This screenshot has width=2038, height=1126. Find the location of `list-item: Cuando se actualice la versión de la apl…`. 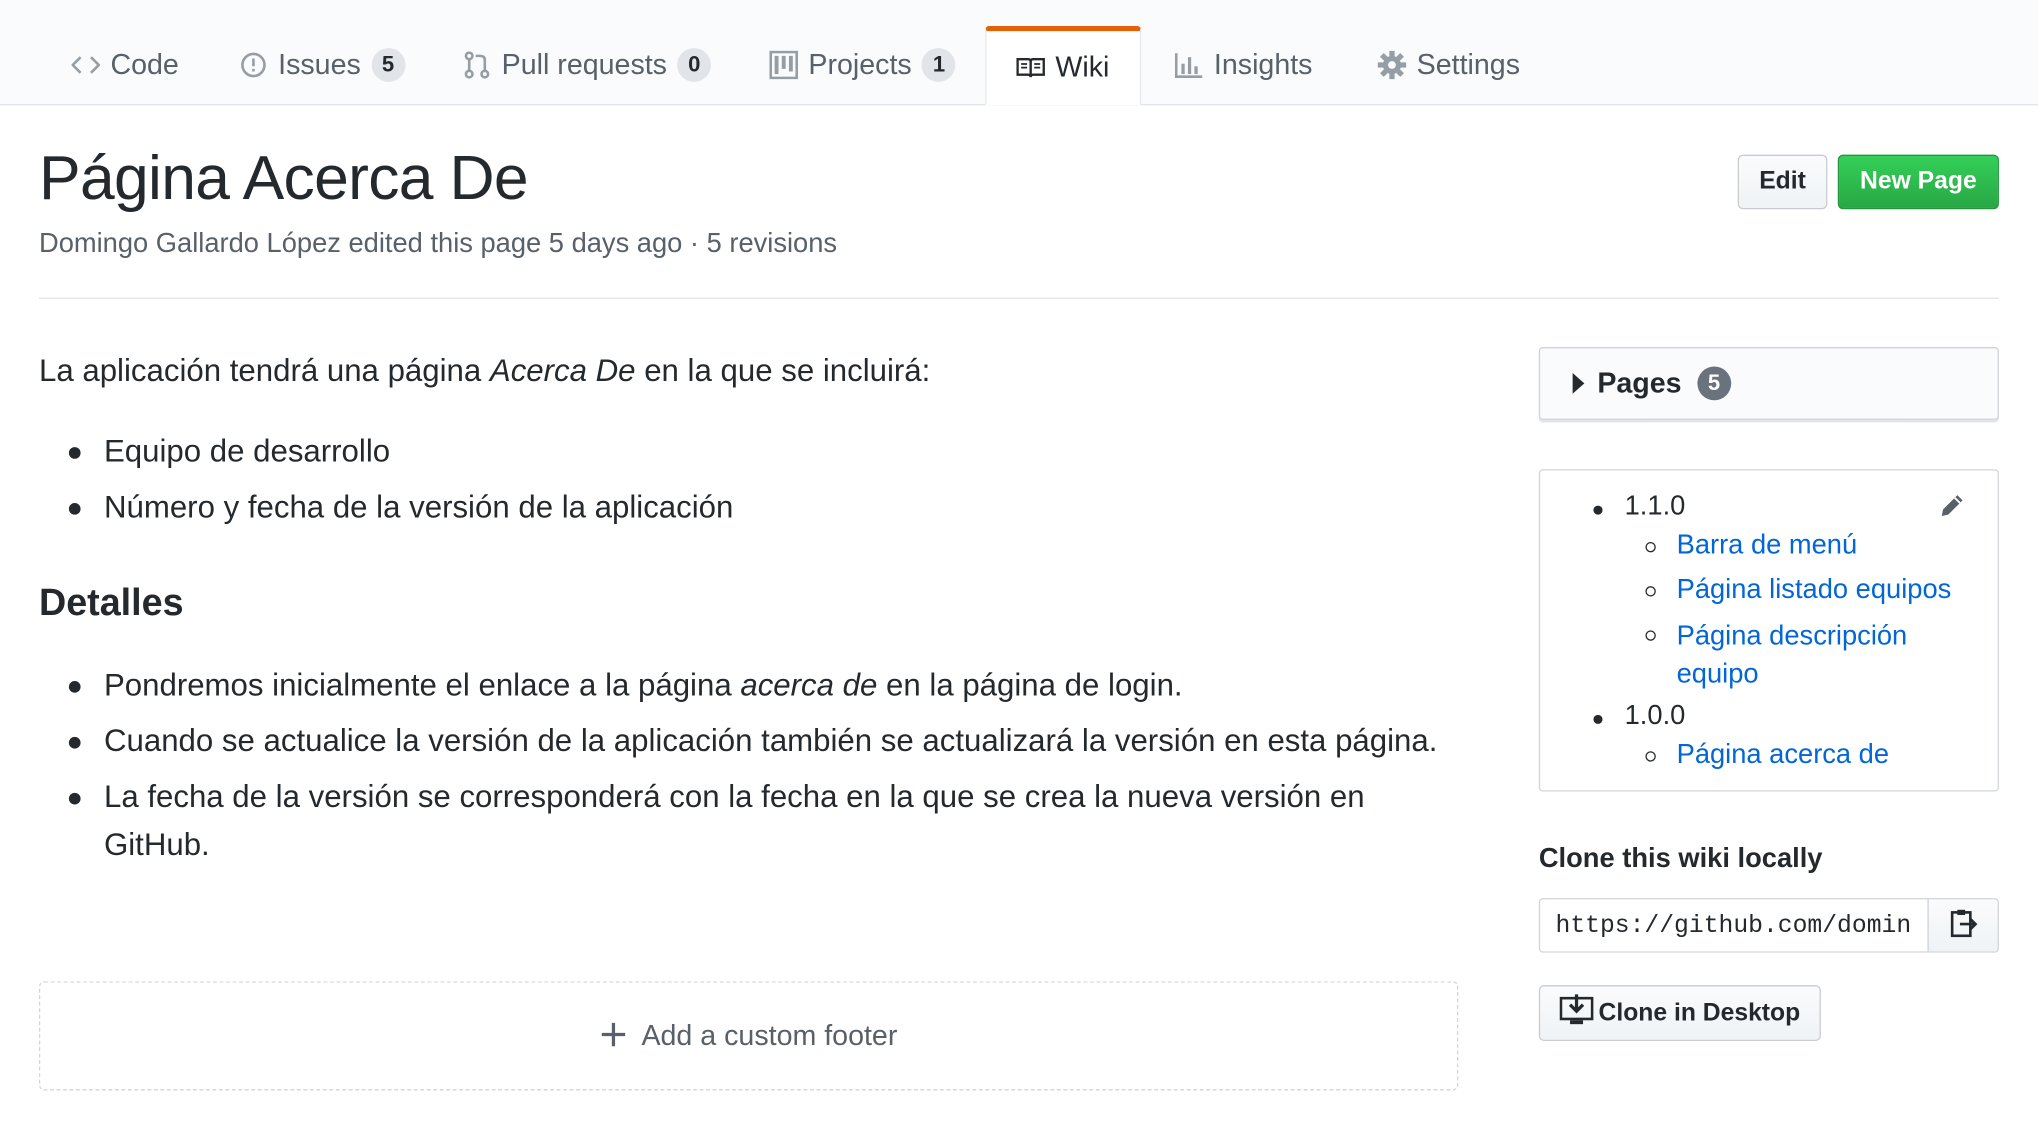

list-item: Cuando se actualice la versión de la apl… is located at coordinates (754, 741).